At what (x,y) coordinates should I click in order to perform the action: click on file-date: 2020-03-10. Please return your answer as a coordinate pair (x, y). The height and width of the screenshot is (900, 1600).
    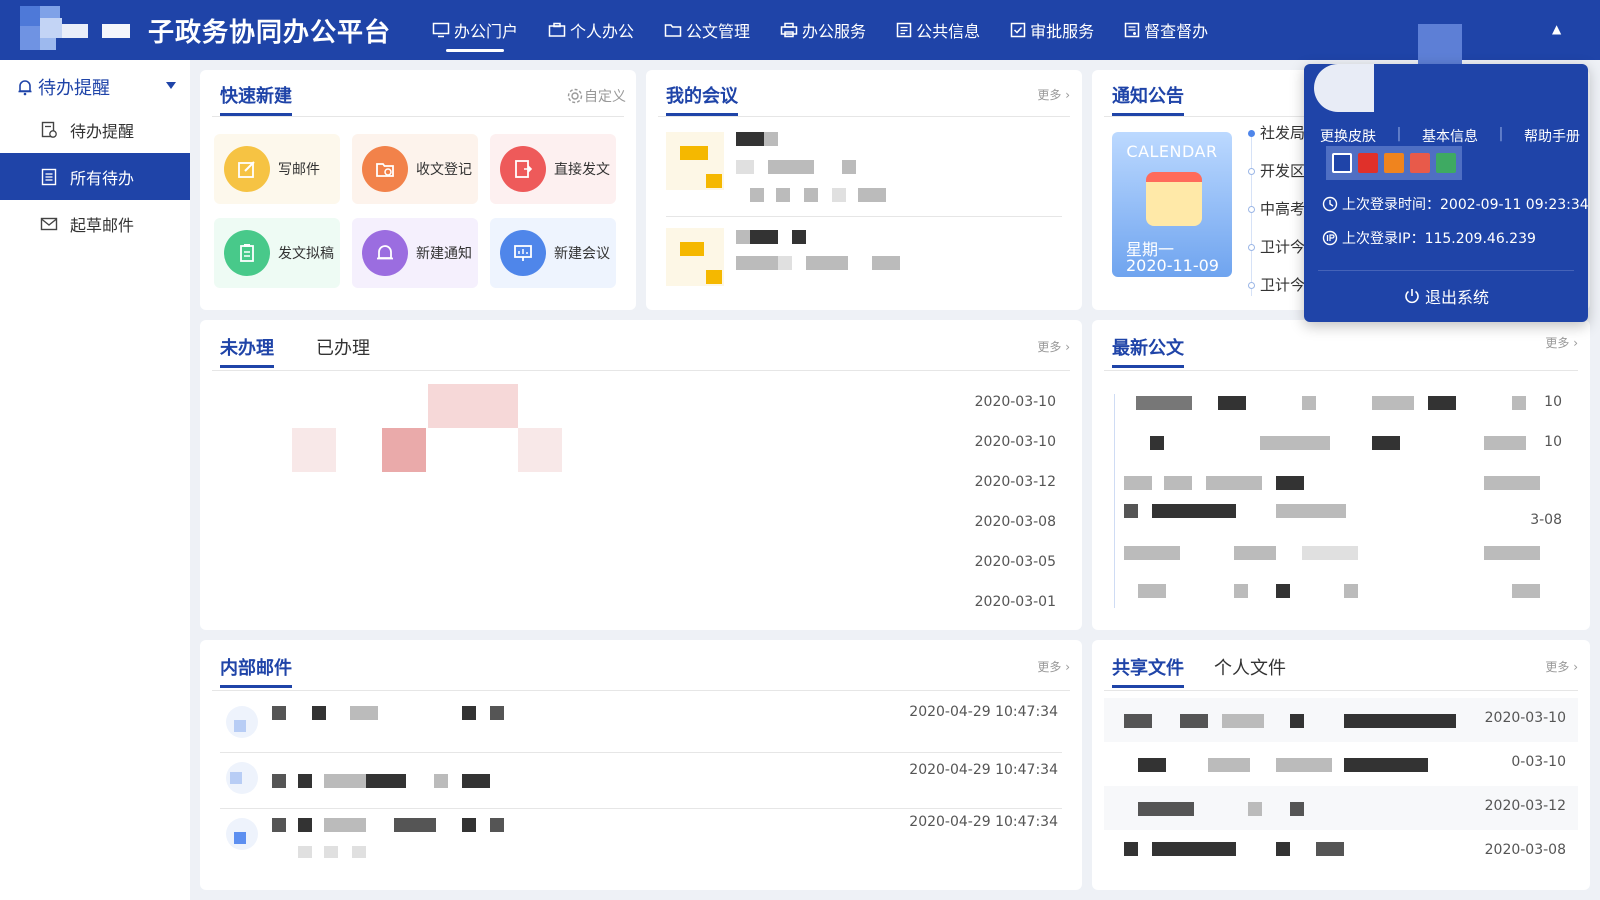
    Looking at the image, I should click on (1525, 718).